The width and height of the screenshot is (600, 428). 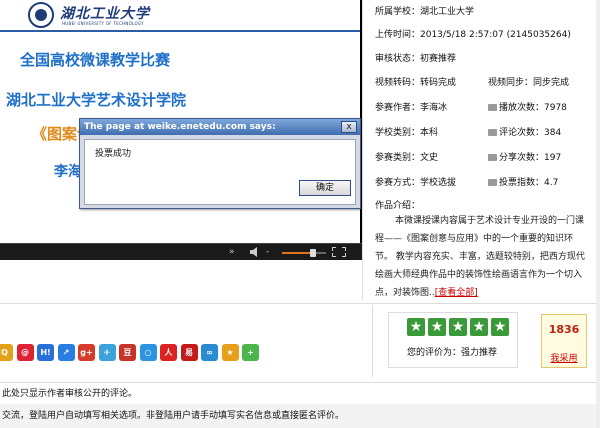 What do you see at coordinates (325, 188) in the screenshot?
I see `dialog-ok-button: 确定` at bounding box center [325, 188].